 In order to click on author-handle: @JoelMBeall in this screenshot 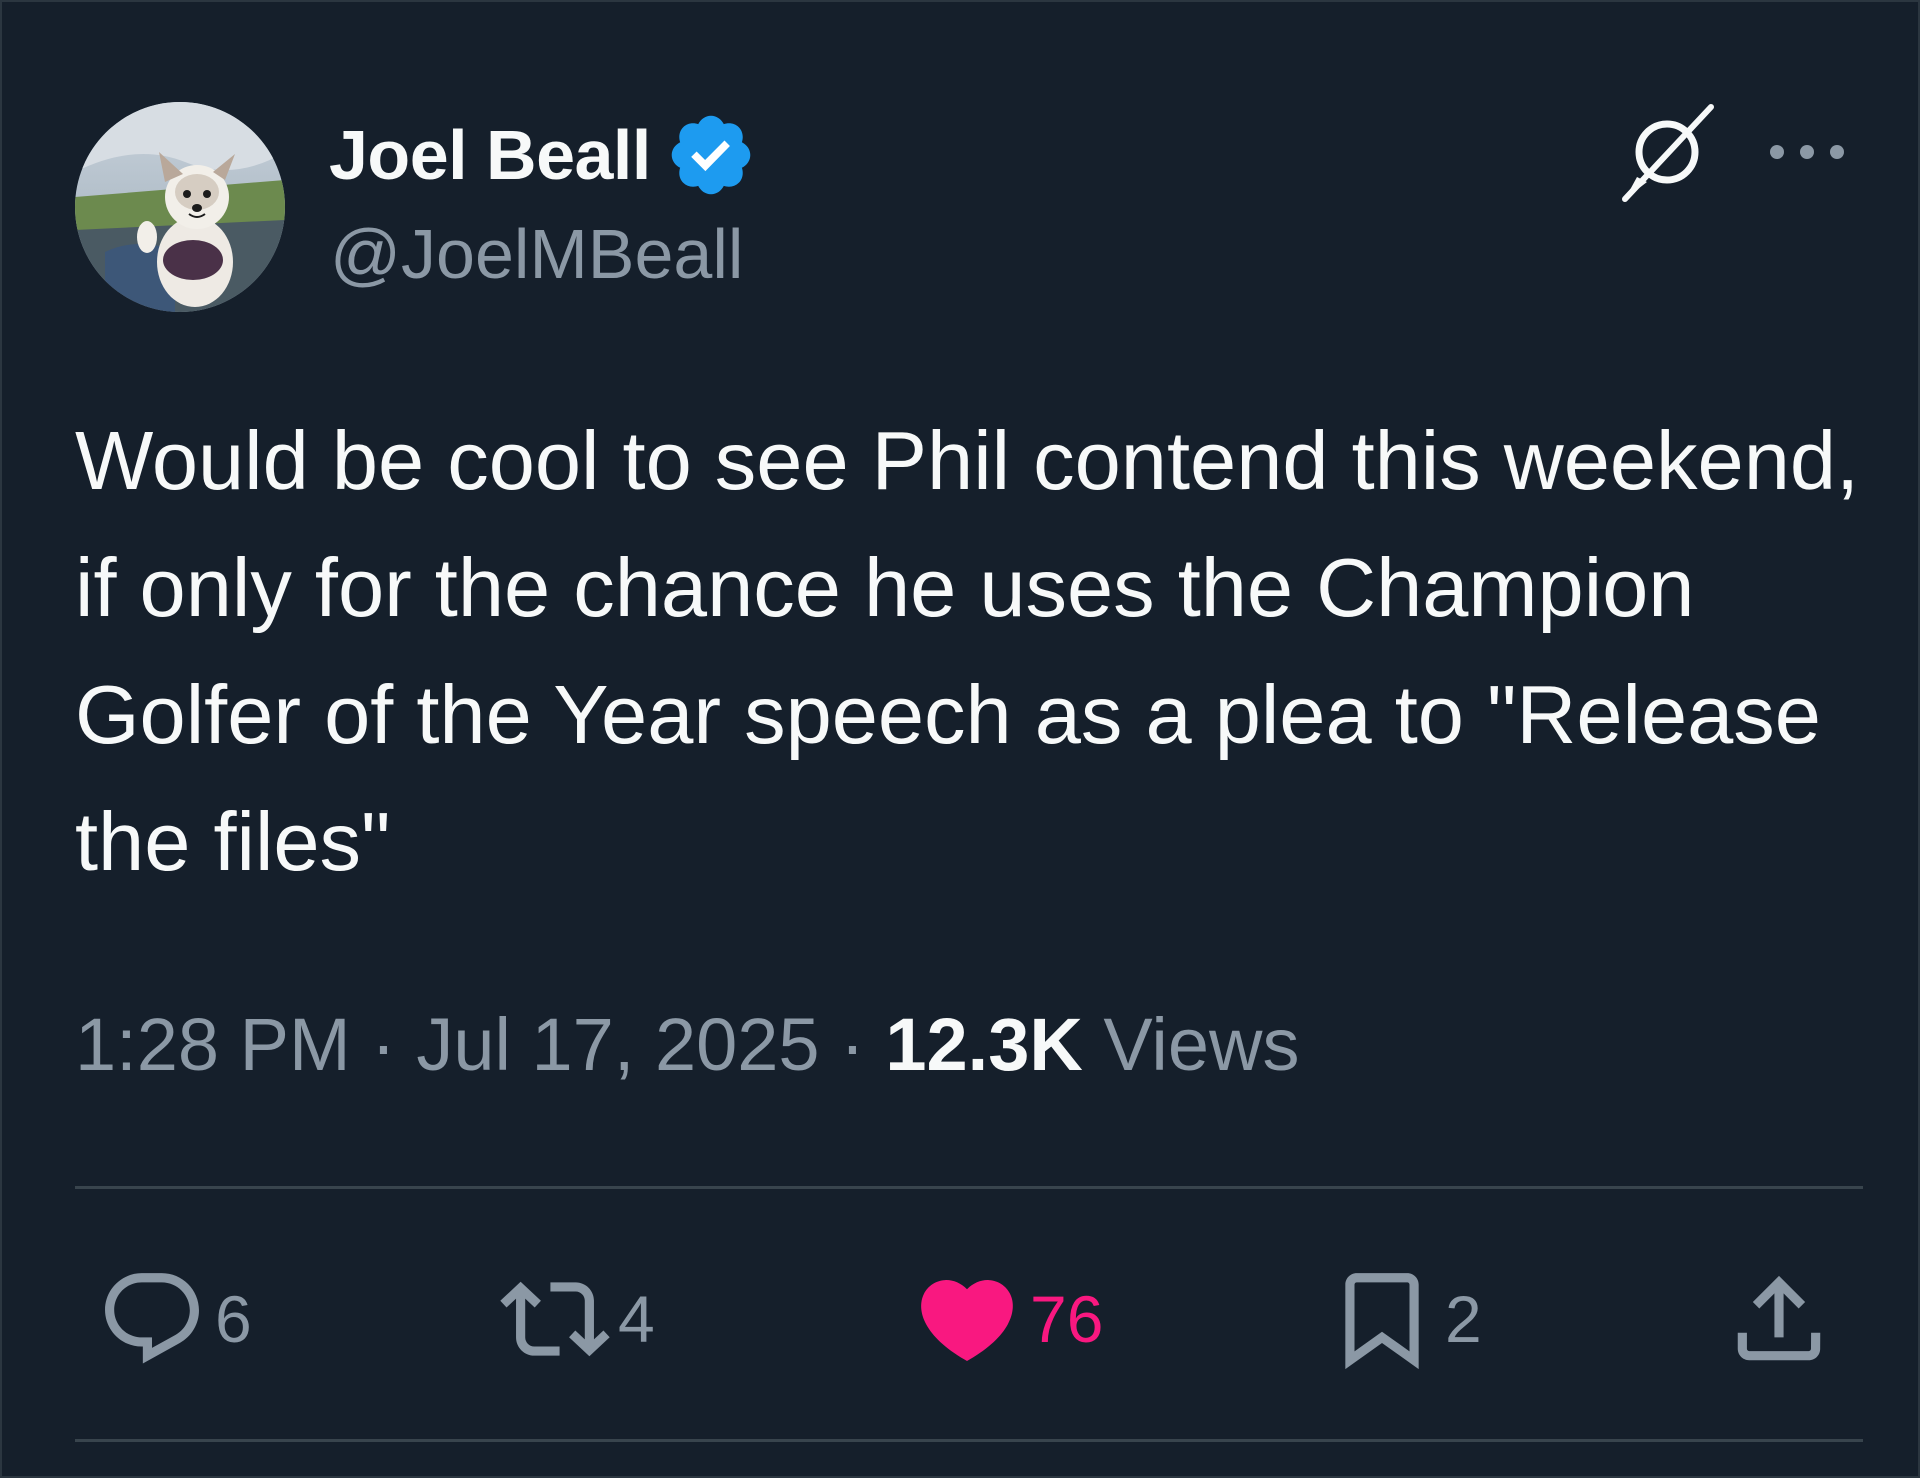, I will do `click(536, 254)`.